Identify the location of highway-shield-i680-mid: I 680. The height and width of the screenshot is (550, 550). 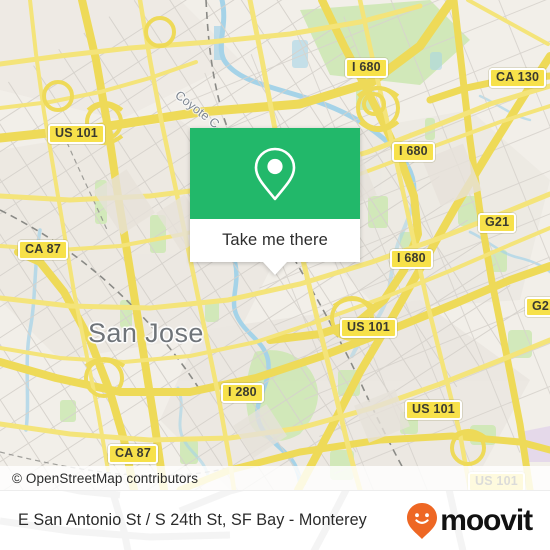
(413, 152).